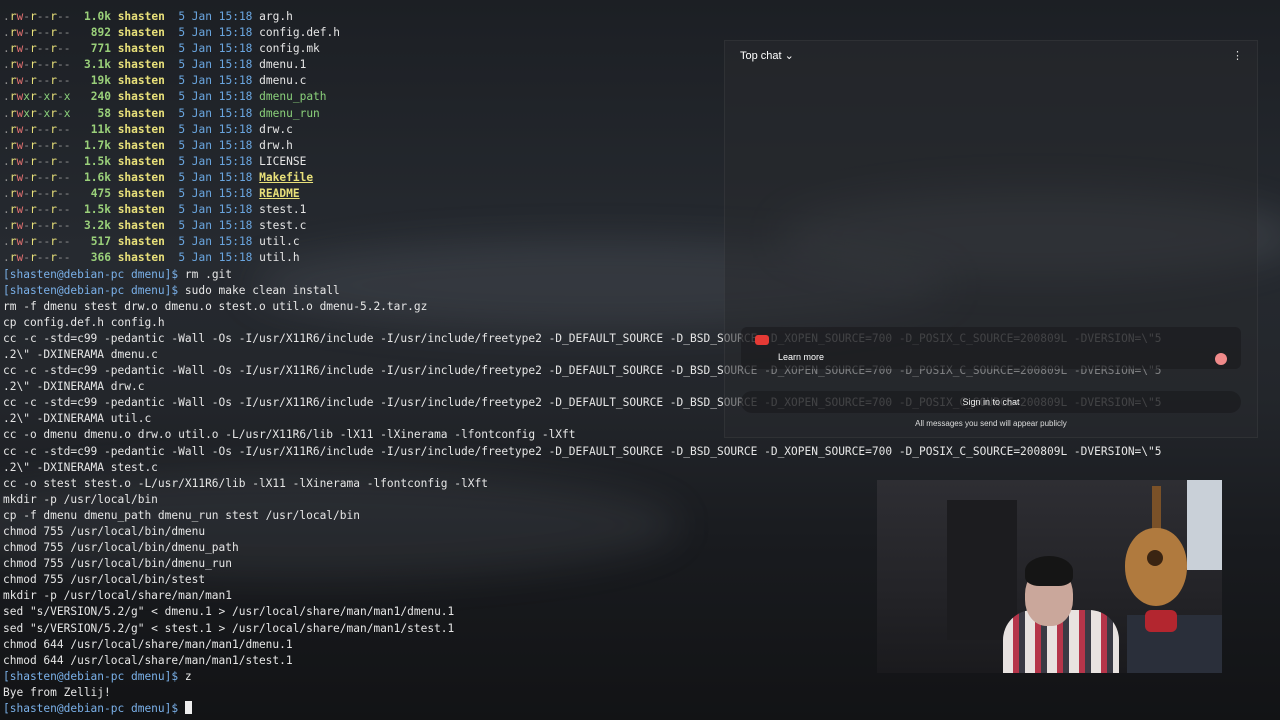 Image resolution: width=1280 pixels, height=720 pixels. Describe the element at coordinates (94, 81) in the screenshot. I see `file-size: 19k` at that location.